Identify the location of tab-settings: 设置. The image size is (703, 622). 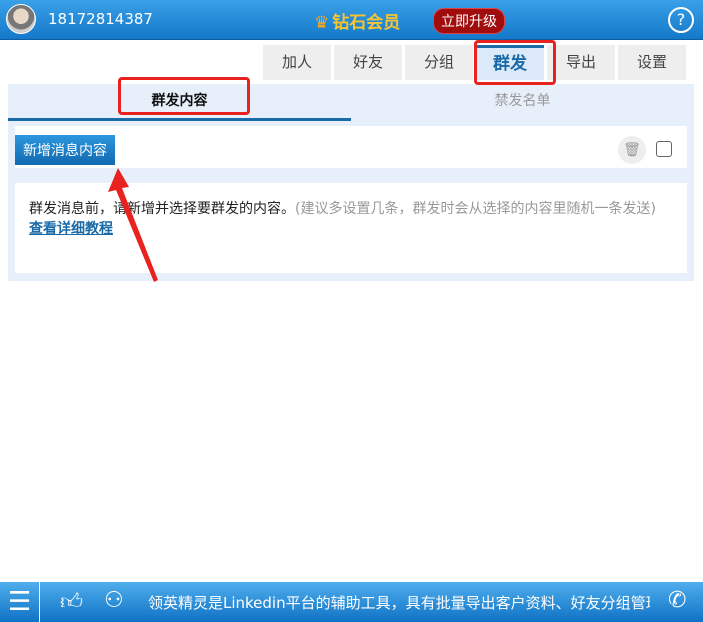
(652, 62).